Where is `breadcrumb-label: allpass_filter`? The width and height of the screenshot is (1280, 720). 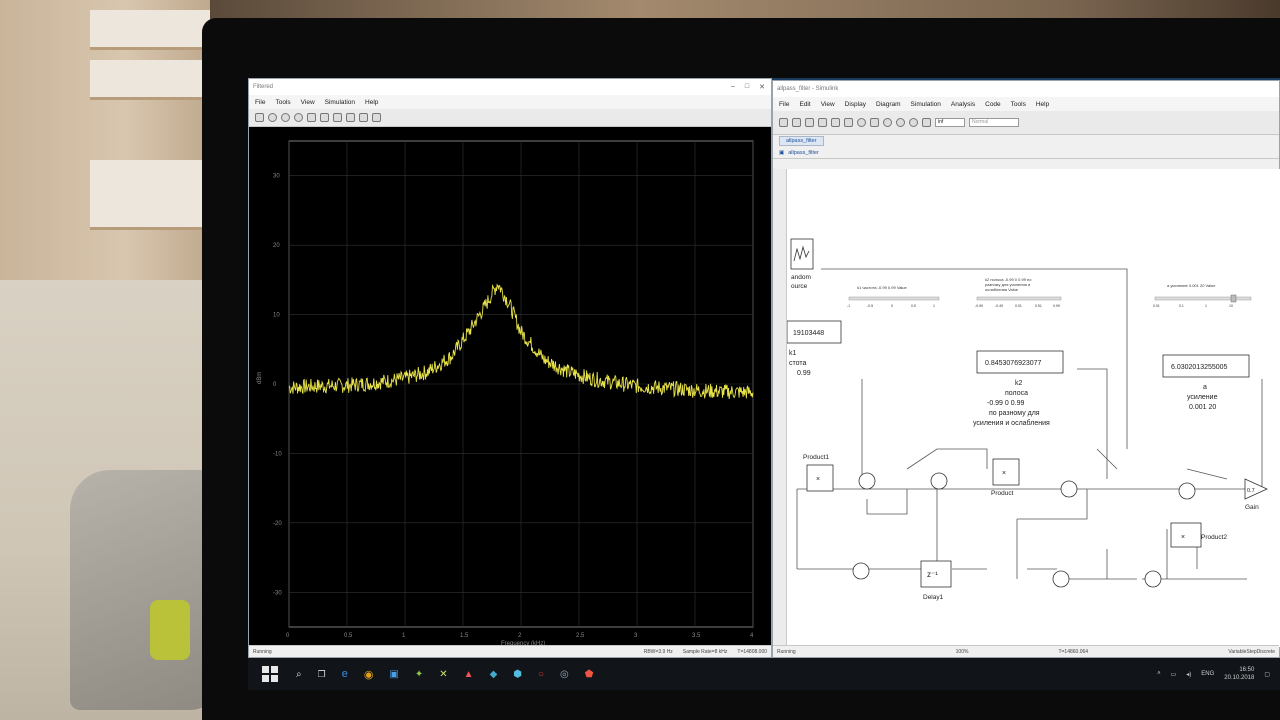
breadcrumb-label: allpass_filter is located at coordinates (803, 153).